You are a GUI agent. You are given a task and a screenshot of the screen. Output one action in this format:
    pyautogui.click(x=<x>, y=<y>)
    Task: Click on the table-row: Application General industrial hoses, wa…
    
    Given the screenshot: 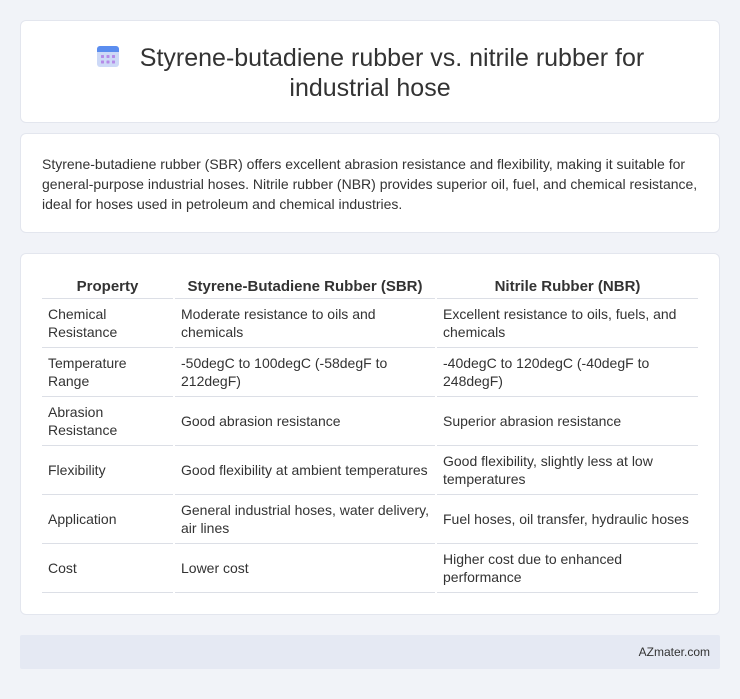 What is the action you would take?
    pyautogui.click(x=370, y=519)
    